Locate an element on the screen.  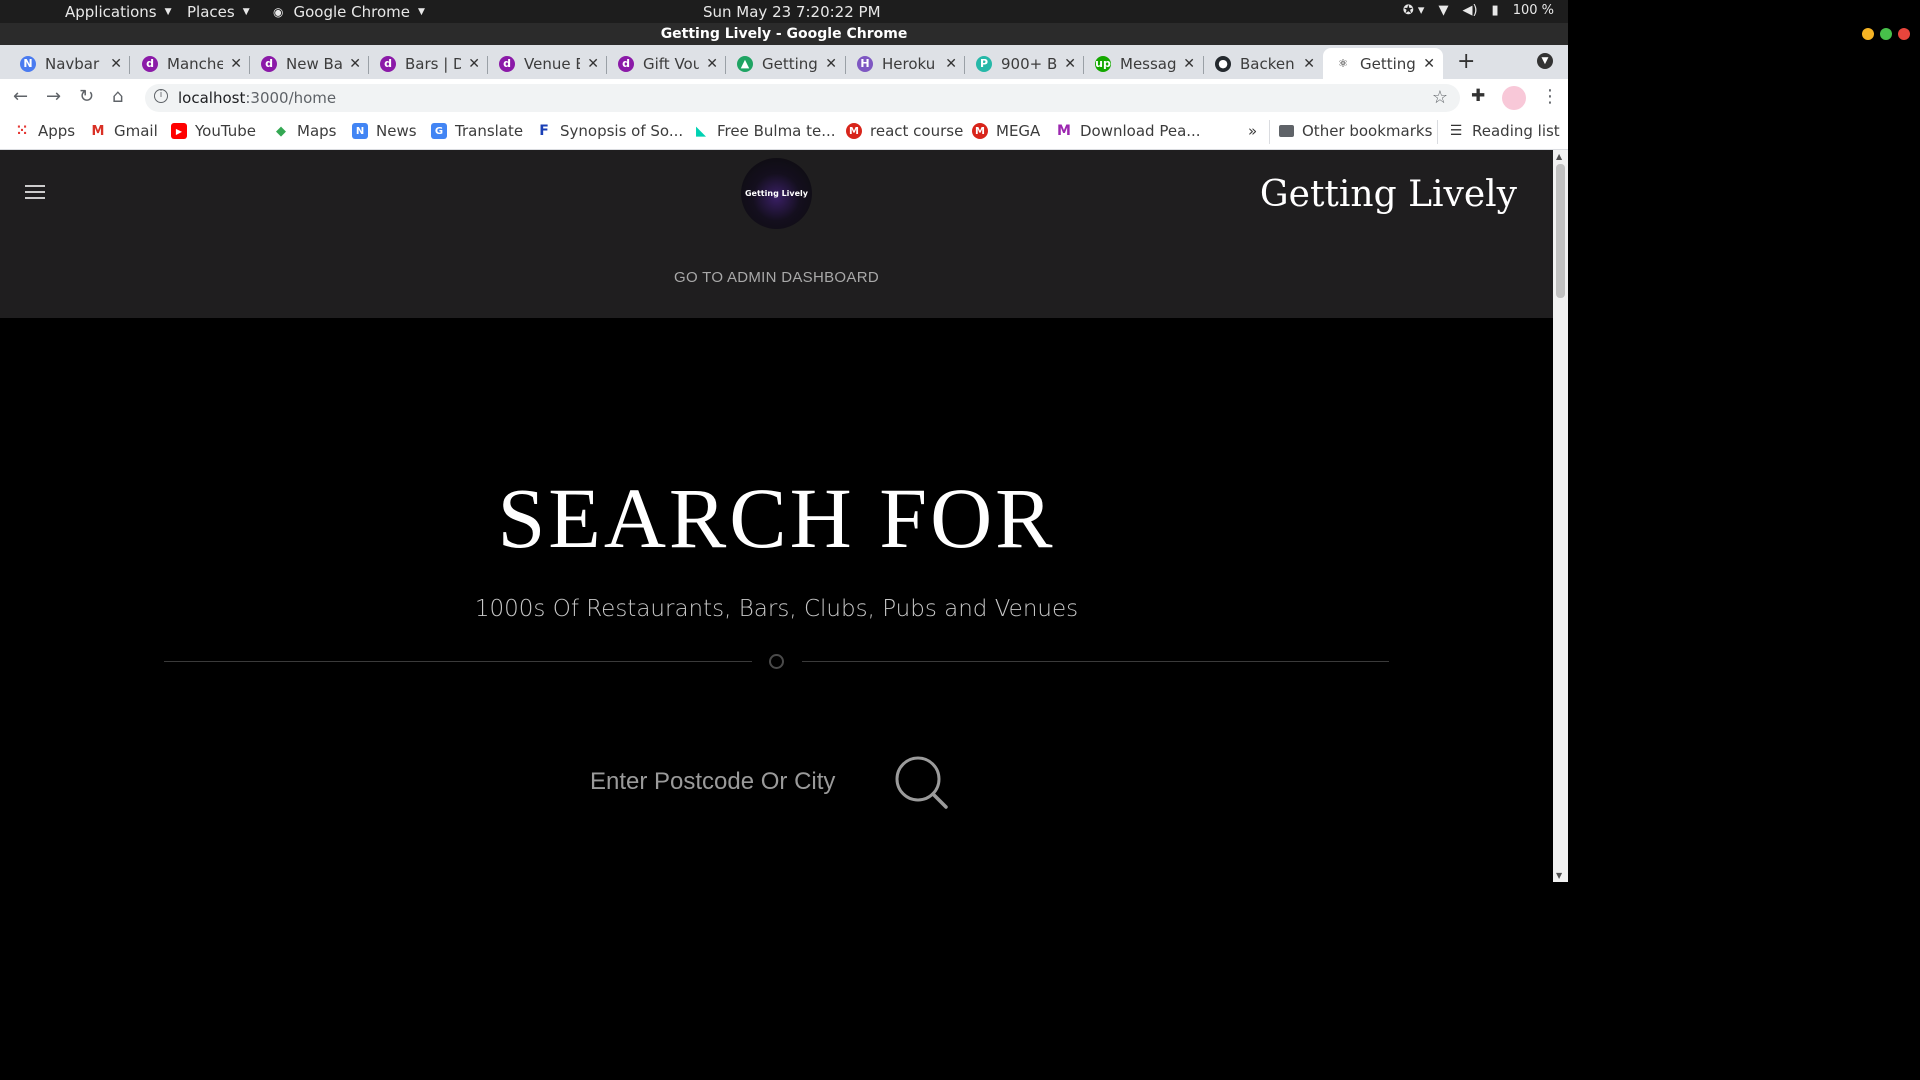
battery-percent: 100 % is located at coordinates (1533, 10).